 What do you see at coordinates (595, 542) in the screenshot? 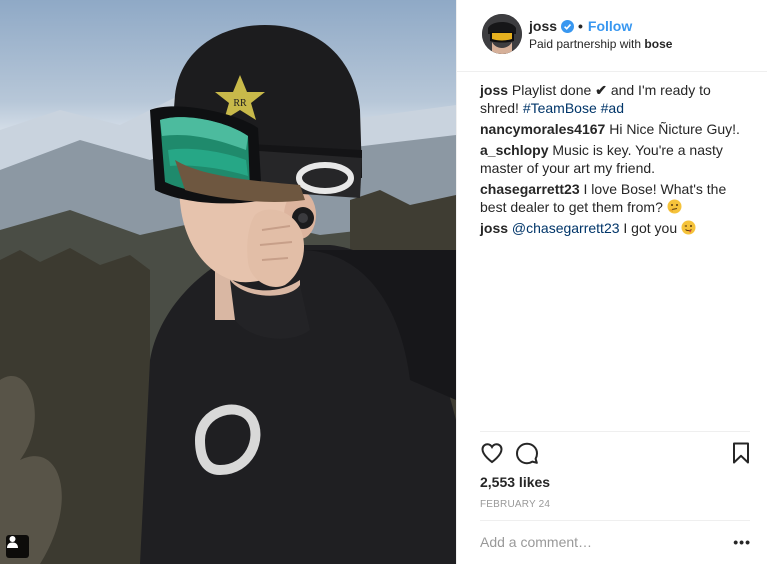
I see `add-comment-input` at bounding box center [595, 542].